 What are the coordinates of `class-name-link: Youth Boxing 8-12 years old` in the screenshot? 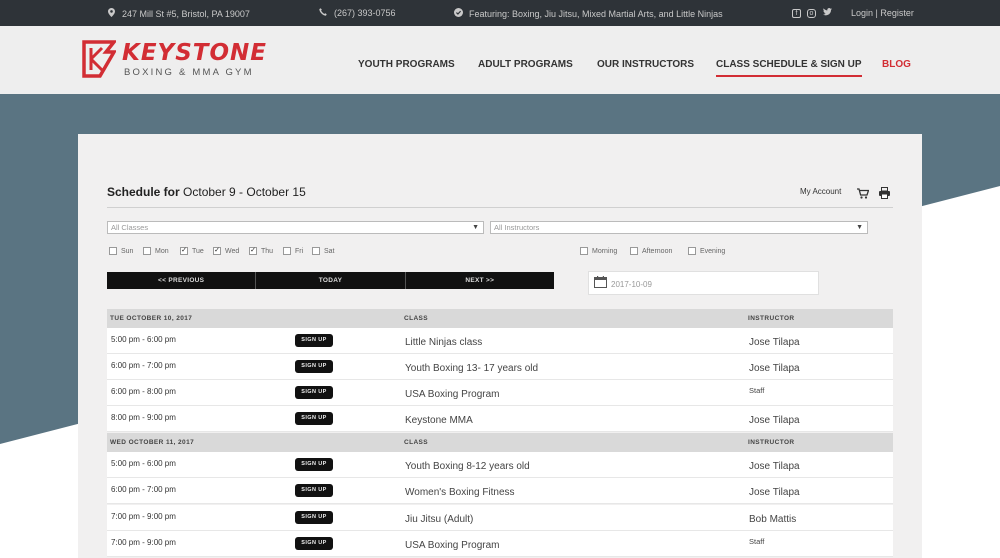 It's located at (467, 466).